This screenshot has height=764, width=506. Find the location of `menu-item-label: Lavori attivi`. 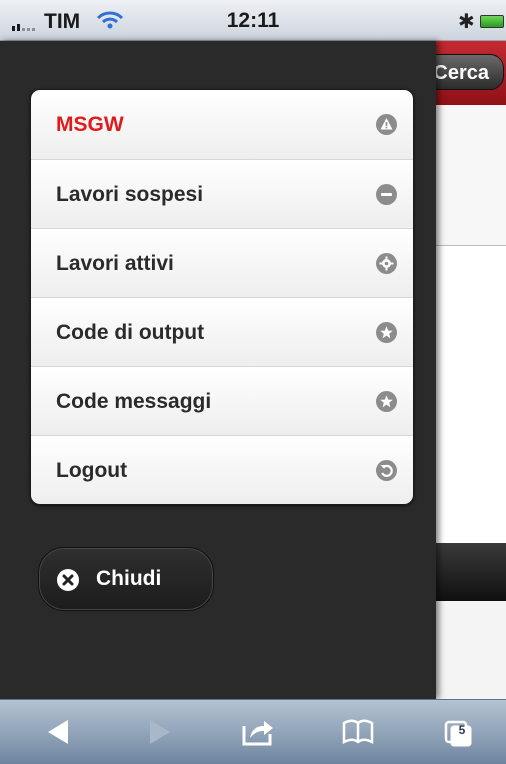

menu-item-label: Lavori attivi is located at coordinates (115, 263).